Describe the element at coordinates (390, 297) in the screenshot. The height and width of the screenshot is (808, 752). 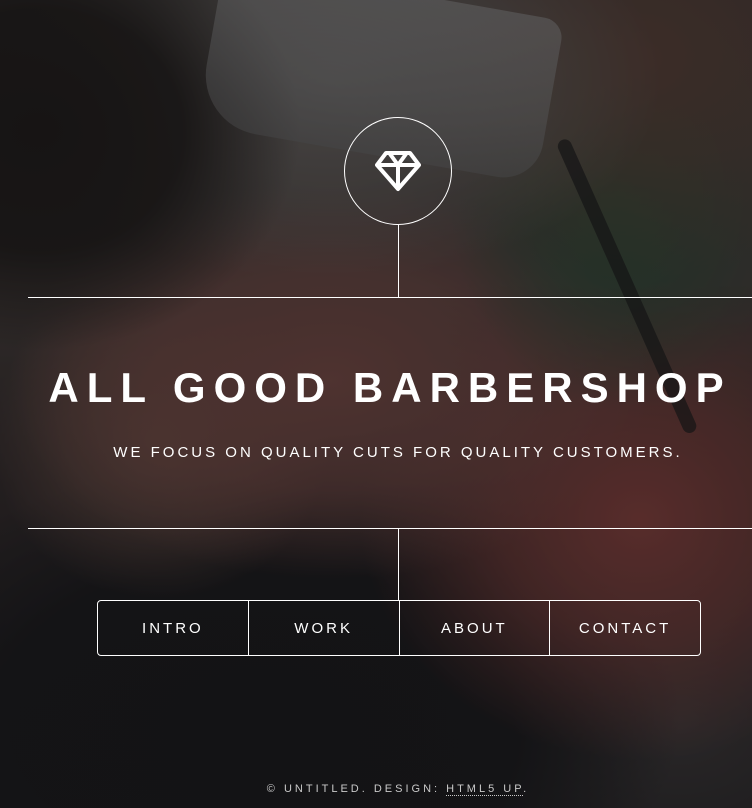
I see `divider-horizontal-top` at that location.